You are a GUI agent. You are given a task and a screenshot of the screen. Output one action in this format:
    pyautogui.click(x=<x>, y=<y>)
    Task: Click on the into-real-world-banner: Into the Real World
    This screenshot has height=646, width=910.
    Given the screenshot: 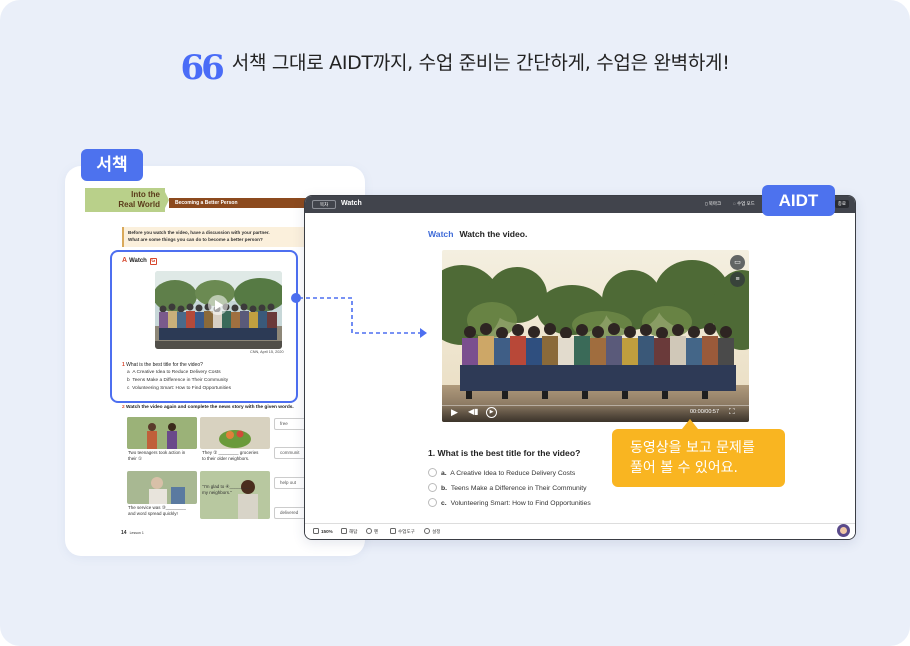 What is the action you would take?
    pyautogui.click(x=125, y=200)
    